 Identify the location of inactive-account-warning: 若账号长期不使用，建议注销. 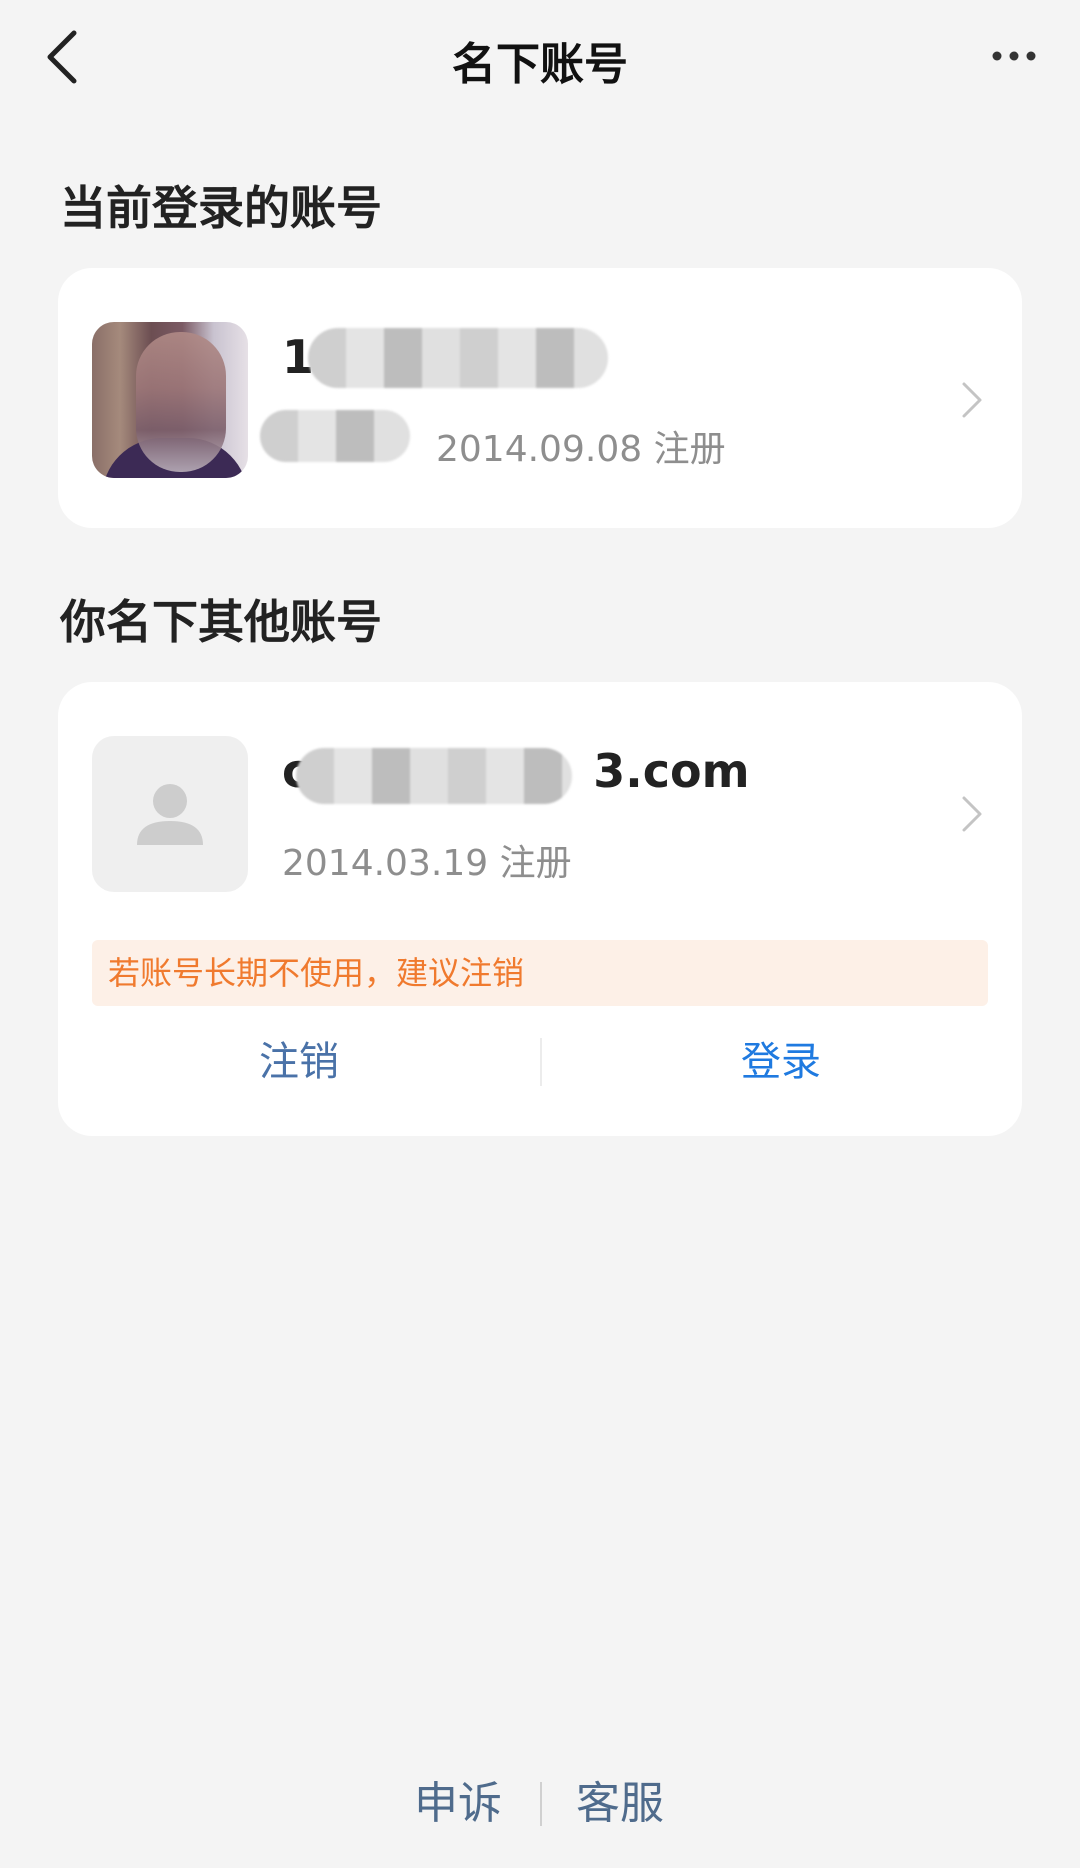
(540, 973).